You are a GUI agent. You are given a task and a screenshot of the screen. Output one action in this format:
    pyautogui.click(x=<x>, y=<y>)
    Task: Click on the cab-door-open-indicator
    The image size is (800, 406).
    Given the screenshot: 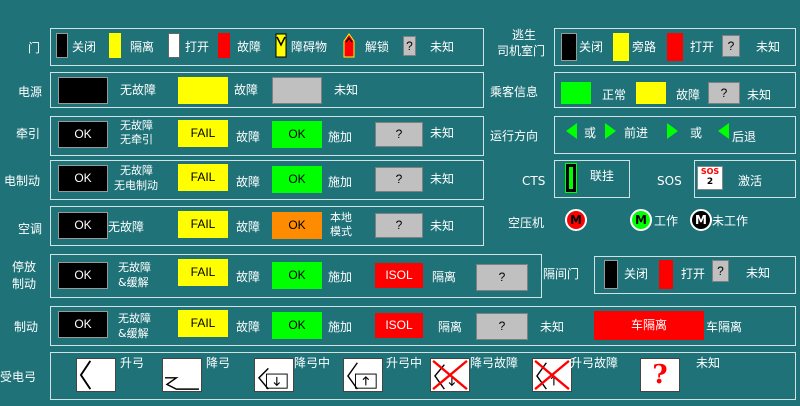 What is the action you would take?
    pyautogui.click(x=675, y=47)
    